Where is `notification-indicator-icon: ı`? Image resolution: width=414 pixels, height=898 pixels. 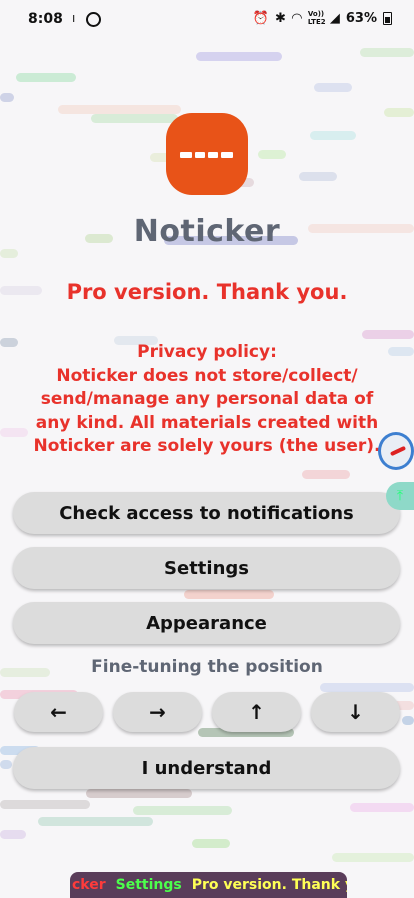 notification-indicator-icon: ı is located at coordinates (74, 18).